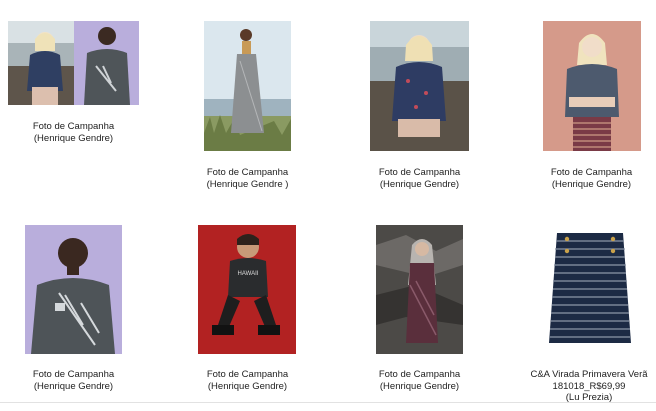  I want to click on photo-thumbnail: HAWAII, so click(247, 289).